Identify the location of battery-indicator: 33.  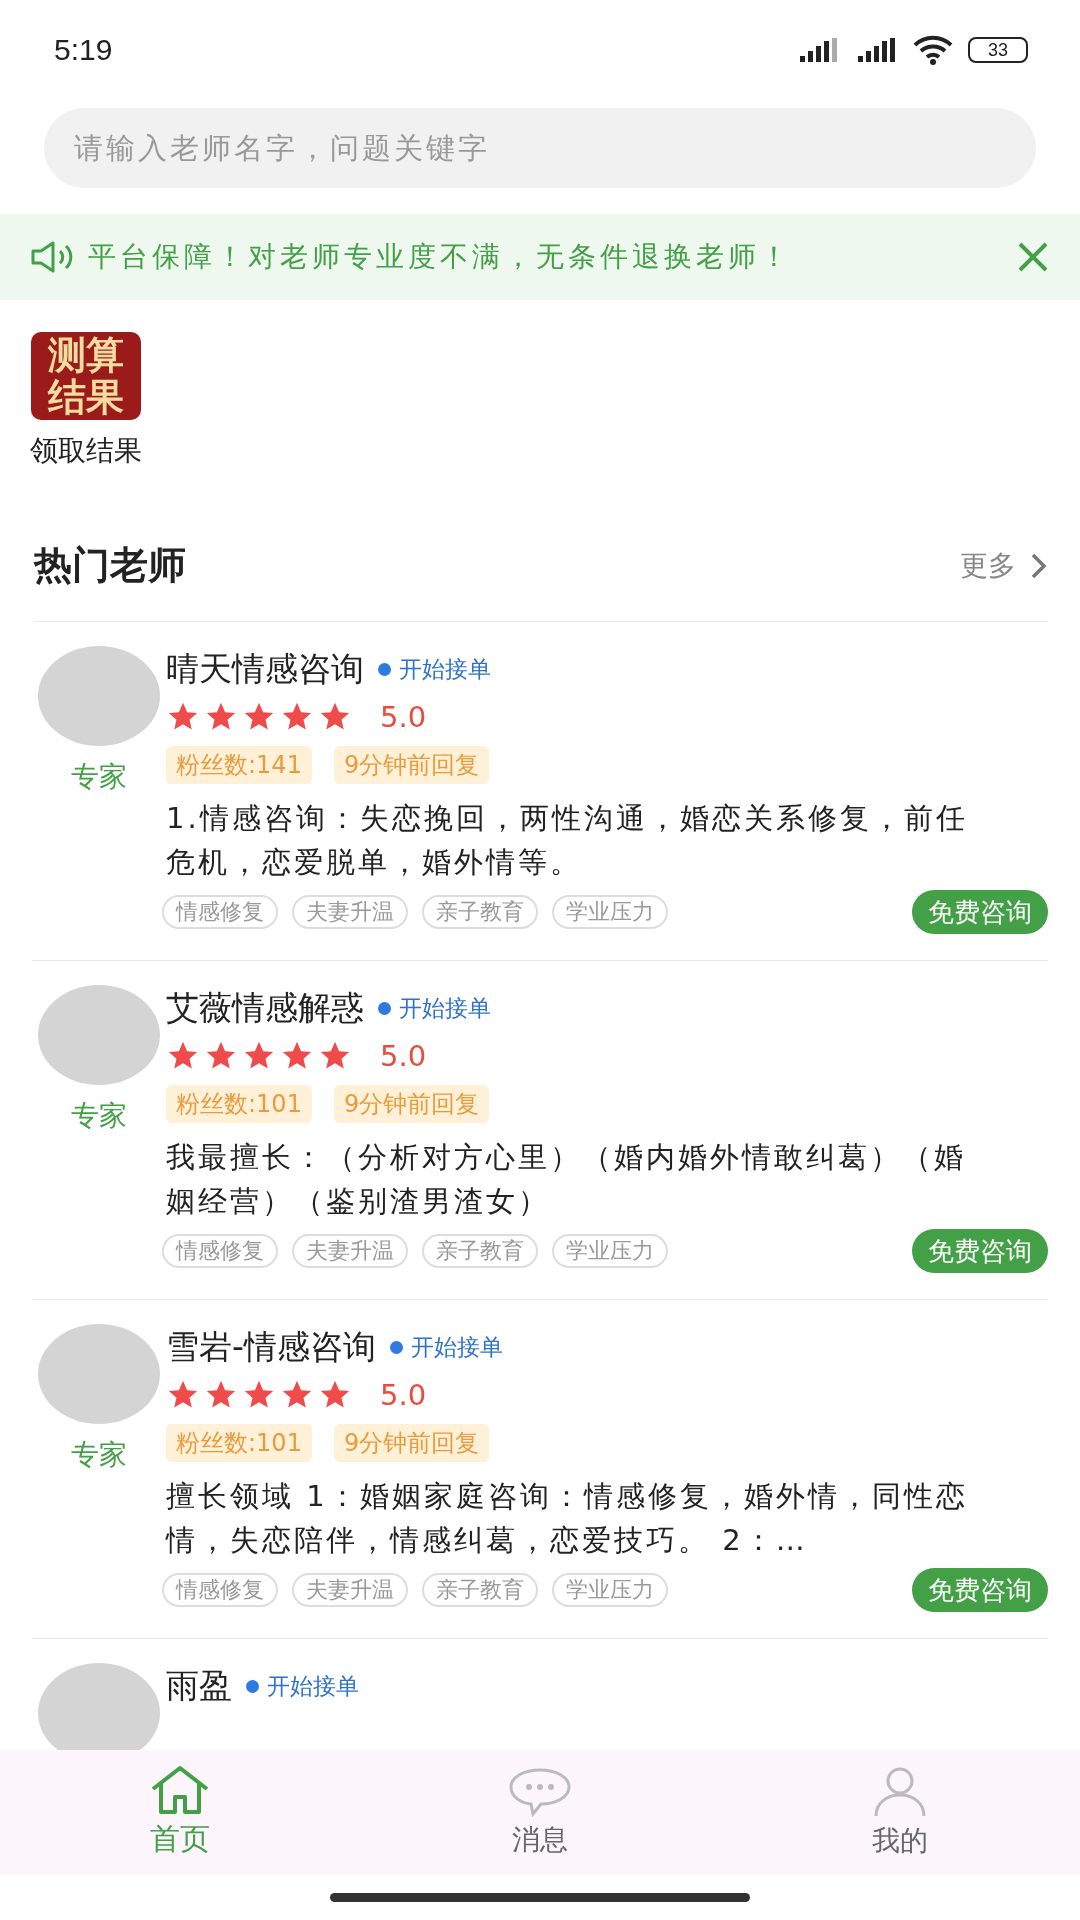
(998, 50).